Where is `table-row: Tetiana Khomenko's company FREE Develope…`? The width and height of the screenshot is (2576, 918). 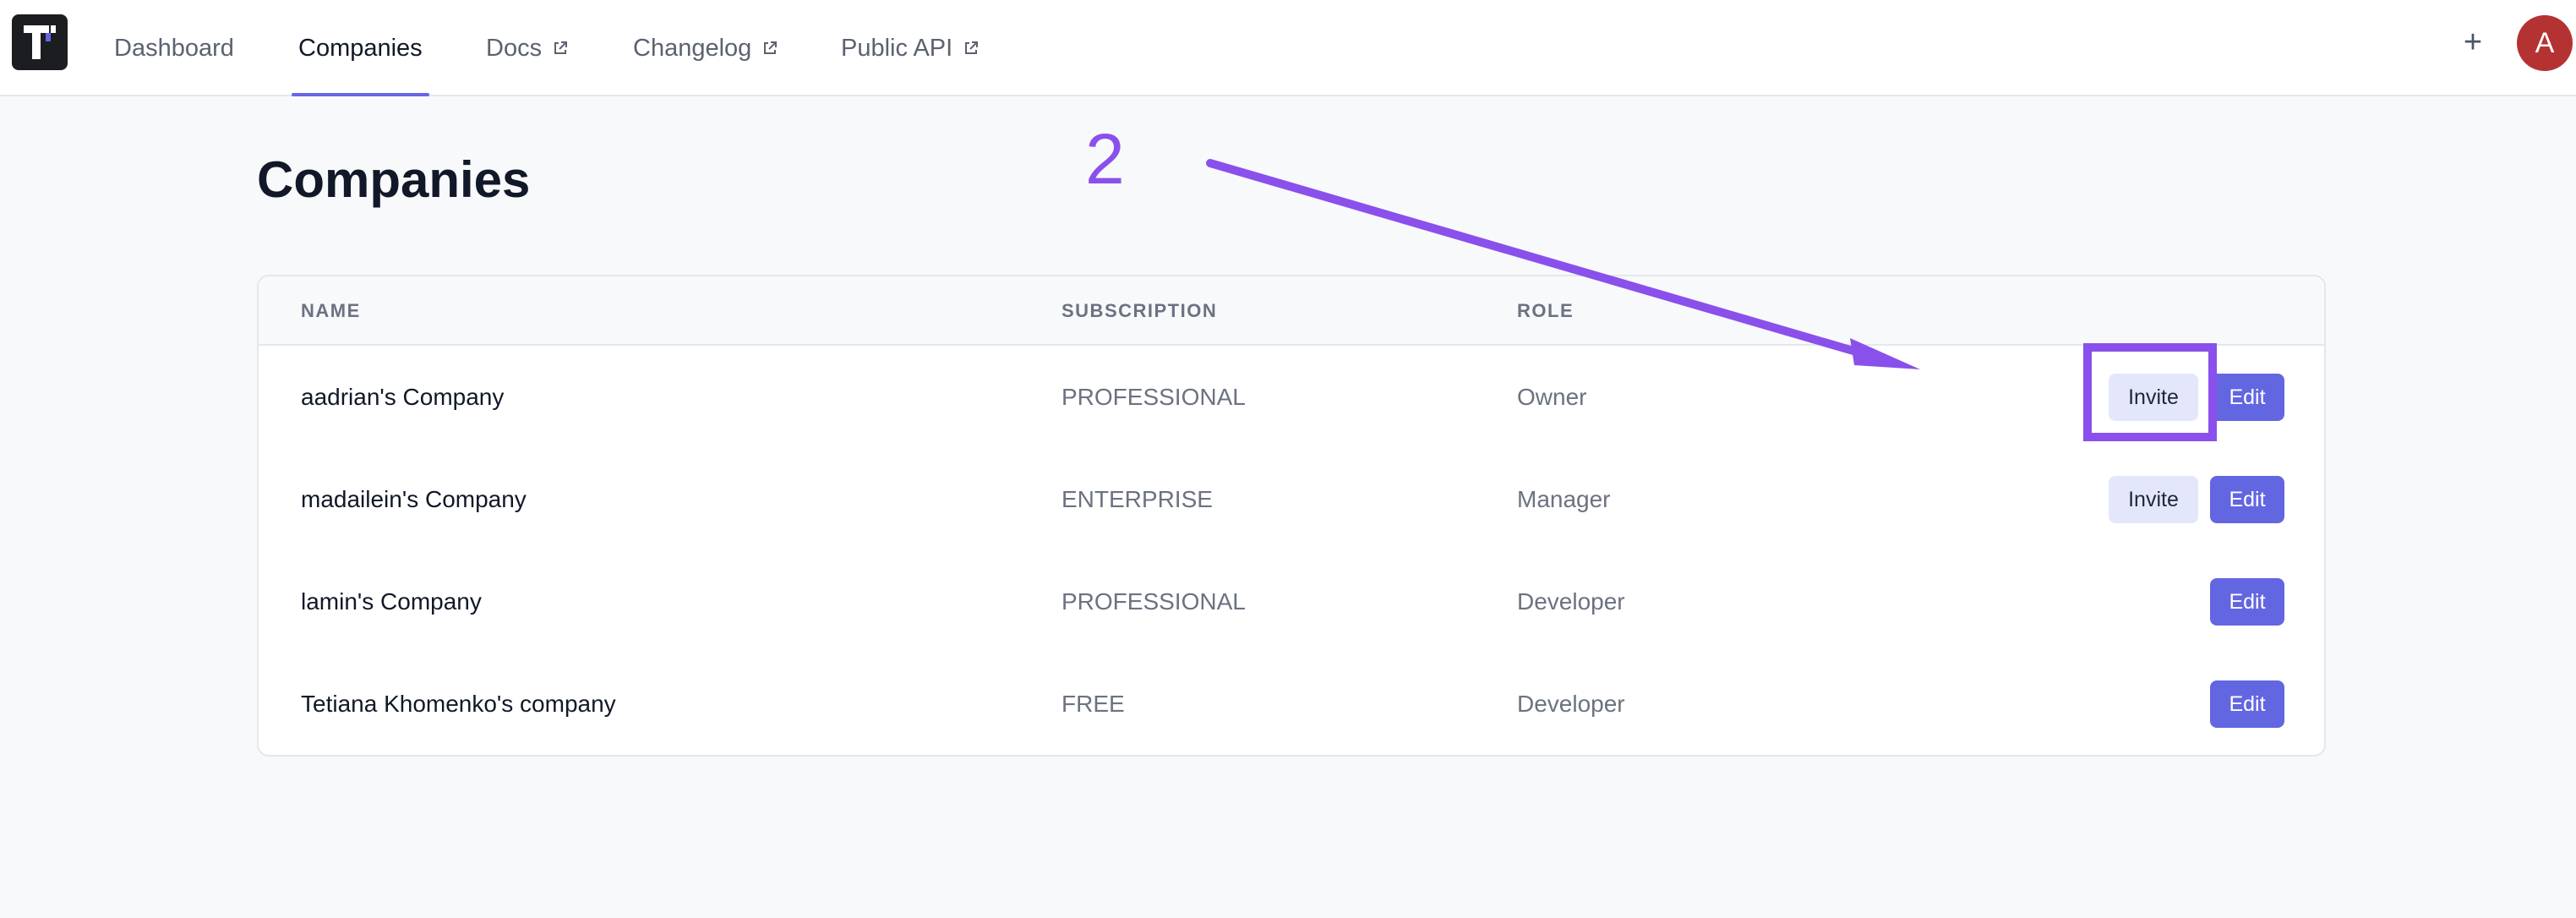
table-row: Tetiana Khomenko's company FREE Develope… is located at coordinates (1291, 704).